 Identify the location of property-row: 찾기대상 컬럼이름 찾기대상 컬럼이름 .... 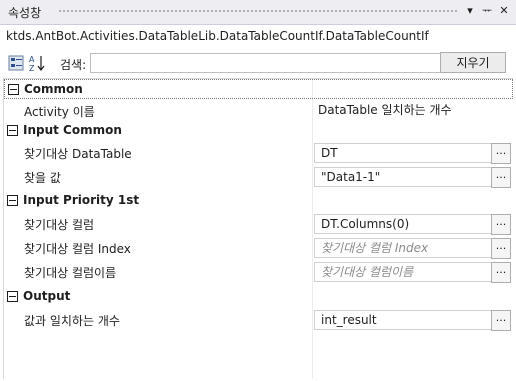
(258, 272).